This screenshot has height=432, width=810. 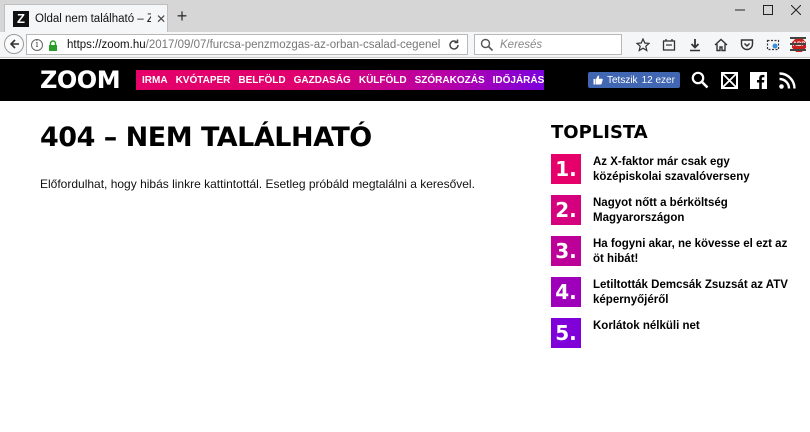 I want to click on rank-badge: 4., so click(x=566, y=292).